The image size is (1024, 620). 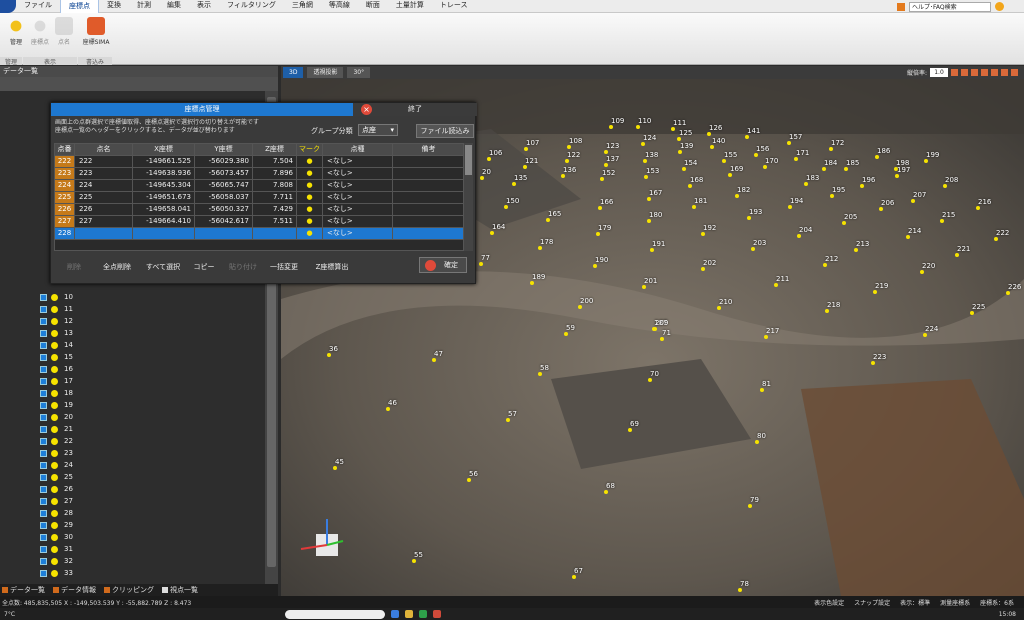 I want to click on tree-item: 23, so click(x=132, y=453).